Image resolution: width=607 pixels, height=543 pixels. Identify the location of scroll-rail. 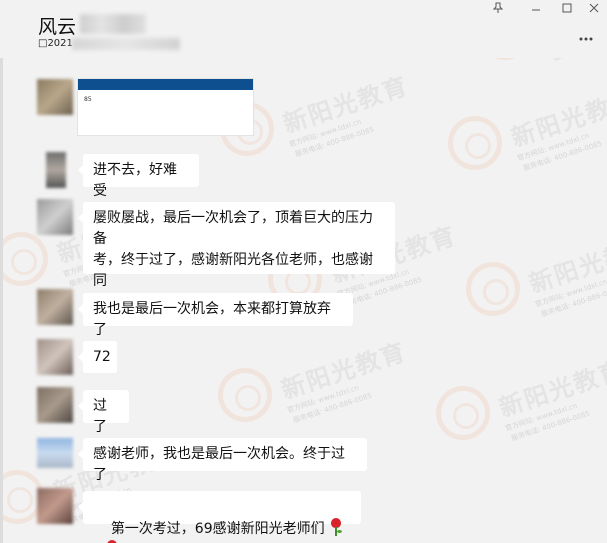
(1, 300).